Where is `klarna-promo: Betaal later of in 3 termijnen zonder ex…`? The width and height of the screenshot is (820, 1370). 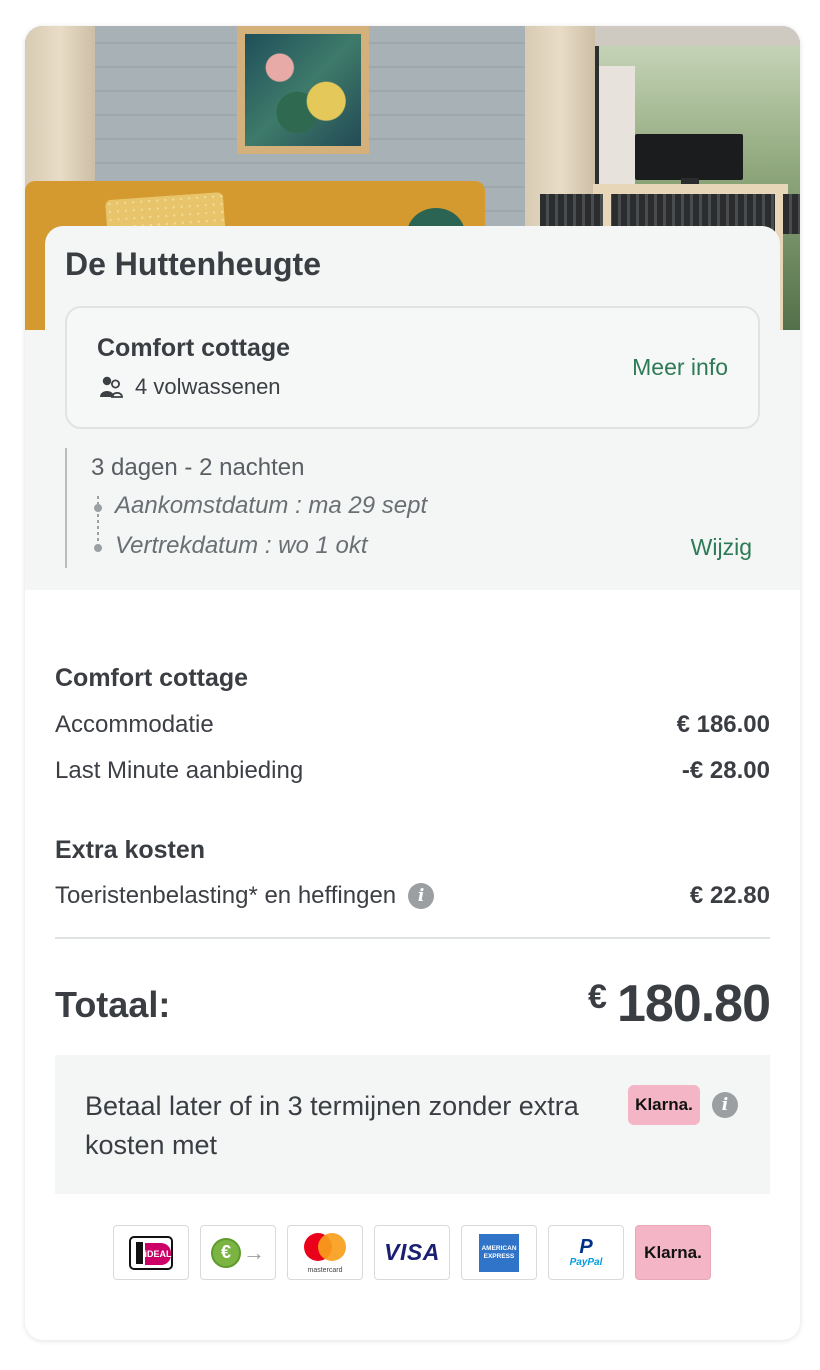
klarna-promo: Betaal later of in 3 termijnen zonder ex… is located at coordinates (412, 1124).